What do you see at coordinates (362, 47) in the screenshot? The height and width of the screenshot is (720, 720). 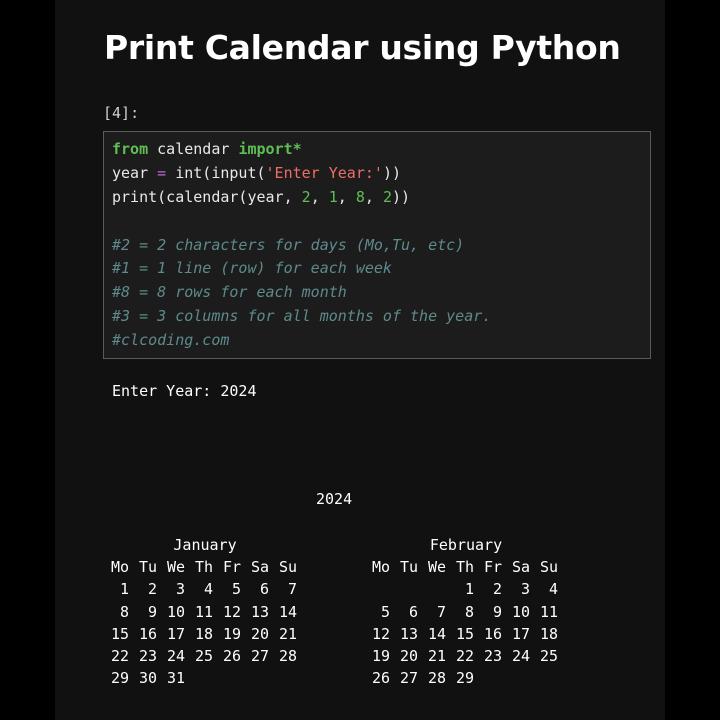 I see `page-title: Print Calendar using Python` at bounding box center [362, 47].